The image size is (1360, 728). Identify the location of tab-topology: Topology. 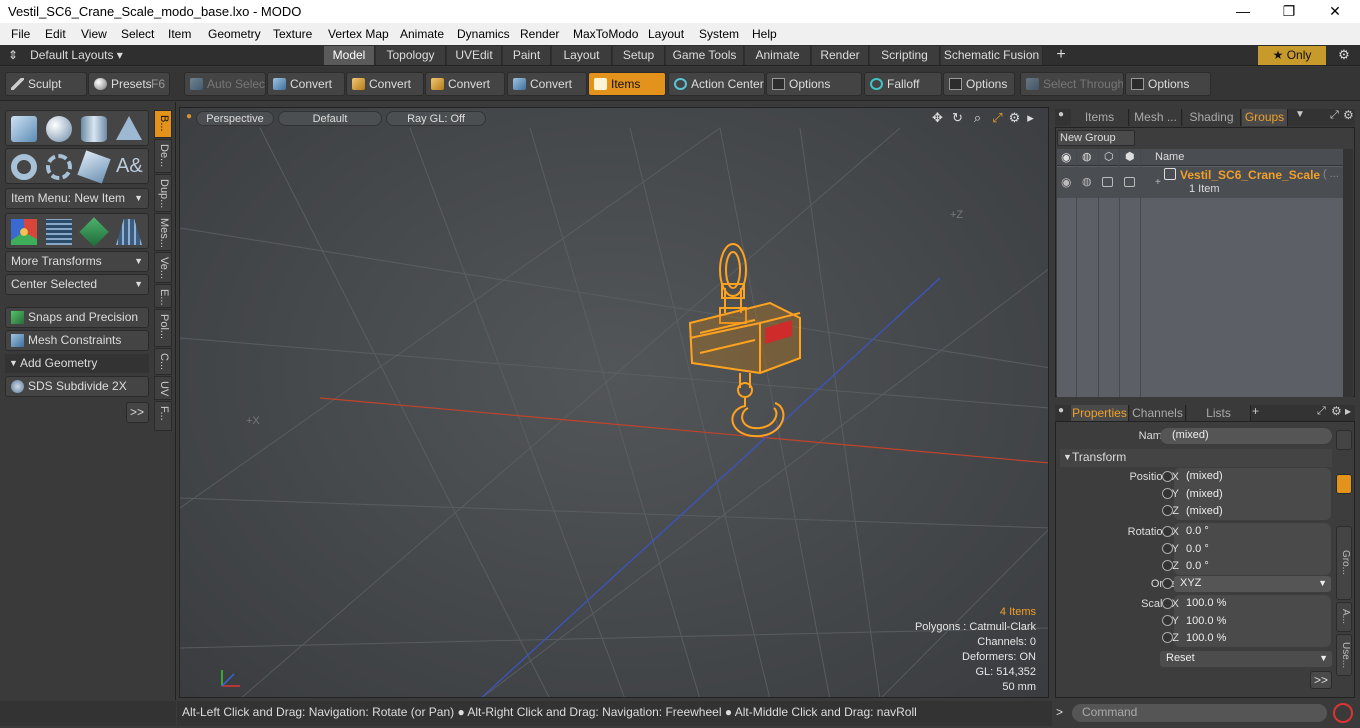
(411, 55).